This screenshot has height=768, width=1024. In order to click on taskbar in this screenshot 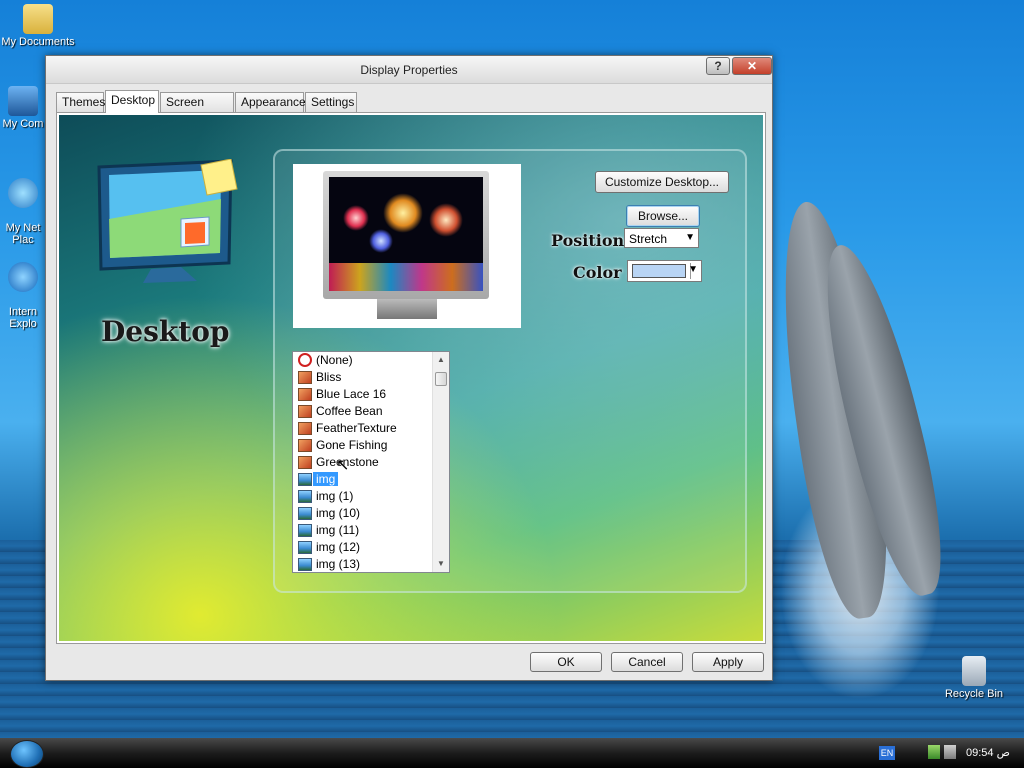, I will do `click(512, 753)`.